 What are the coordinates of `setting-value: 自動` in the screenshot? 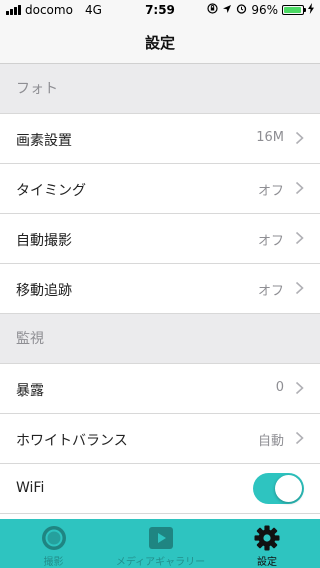 It's located at (270, 441).